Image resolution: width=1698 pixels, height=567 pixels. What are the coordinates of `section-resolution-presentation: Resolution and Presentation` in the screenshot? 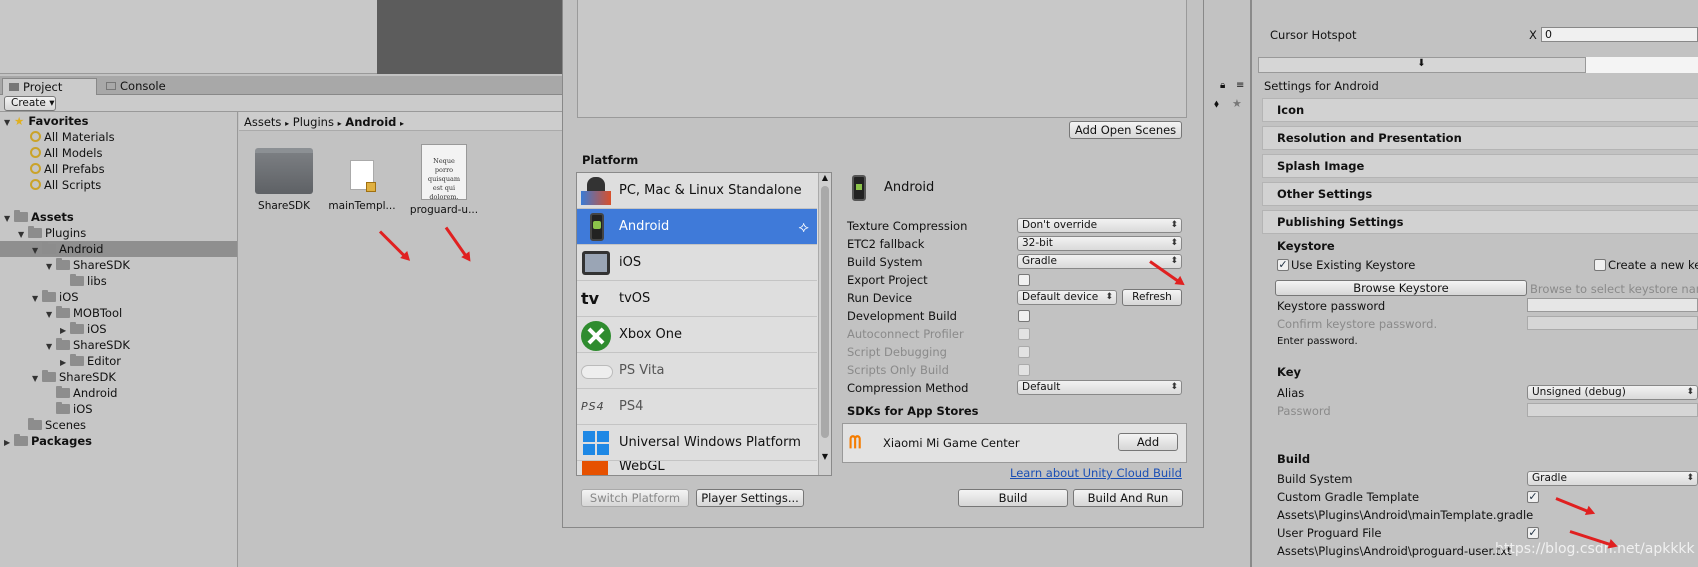 It's located at (1480, 138).